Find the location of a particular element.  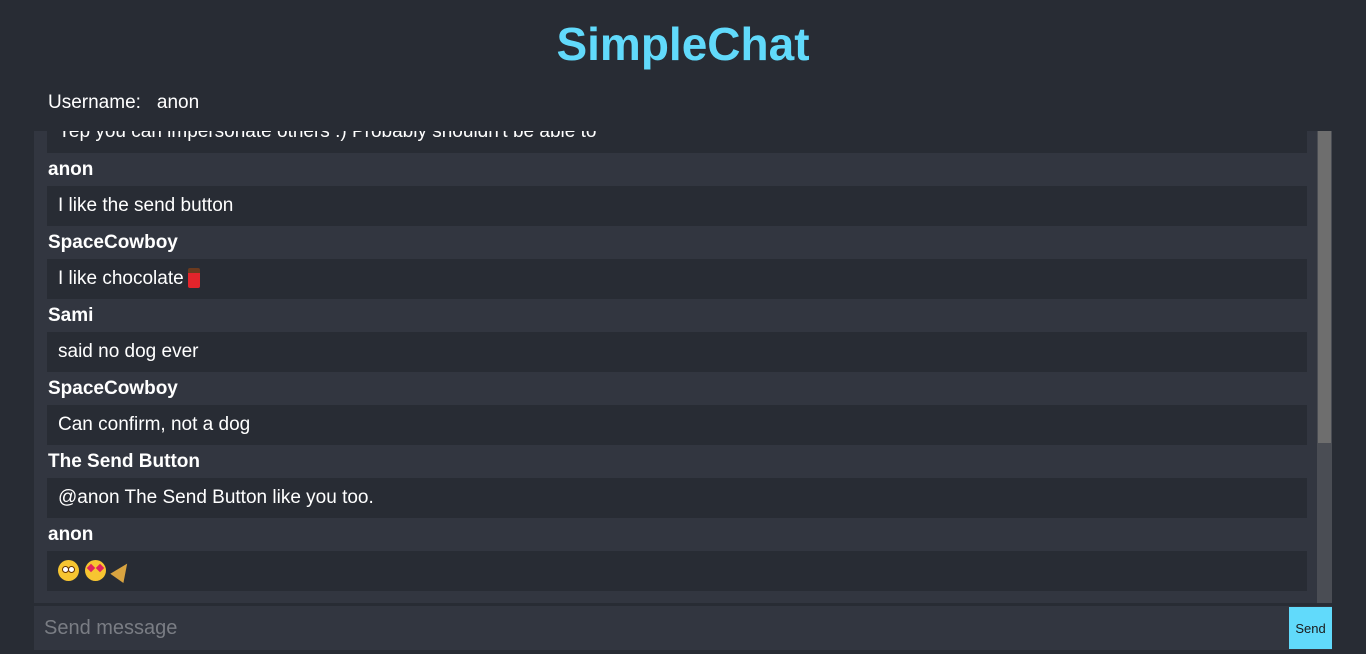

message-item: I like chocolate is located at coordinates (677, 279).